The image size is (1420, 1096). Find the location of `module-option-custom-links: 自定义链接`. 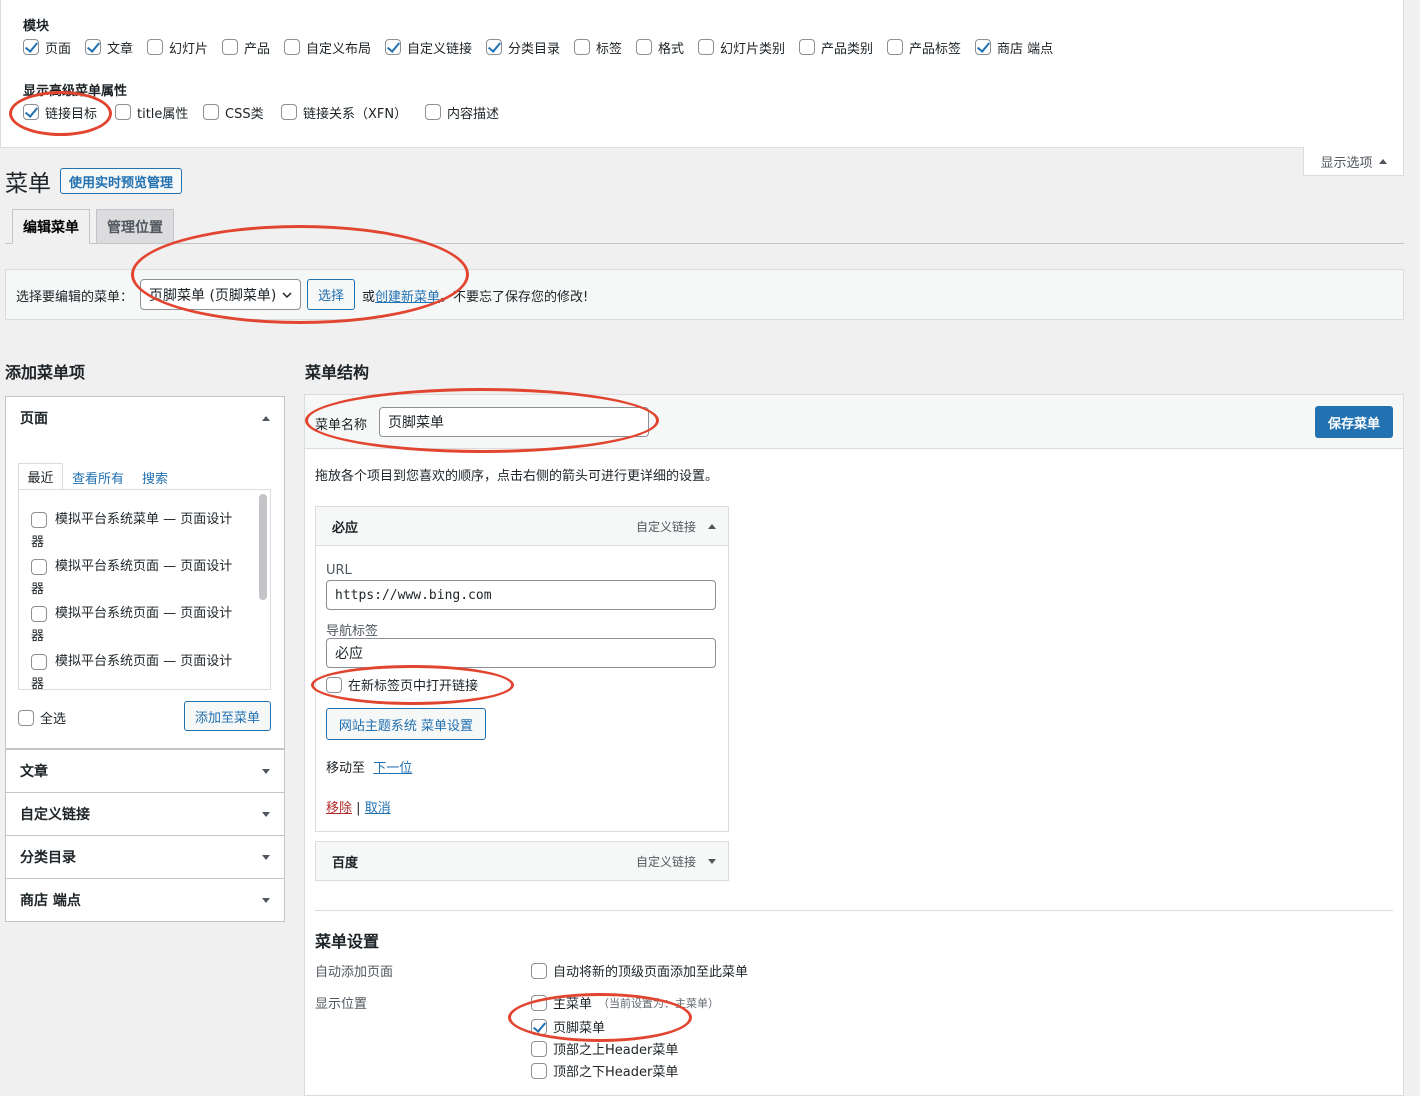

module-option-custom-links: 自定义链接 is located at coordinates (428, 47).